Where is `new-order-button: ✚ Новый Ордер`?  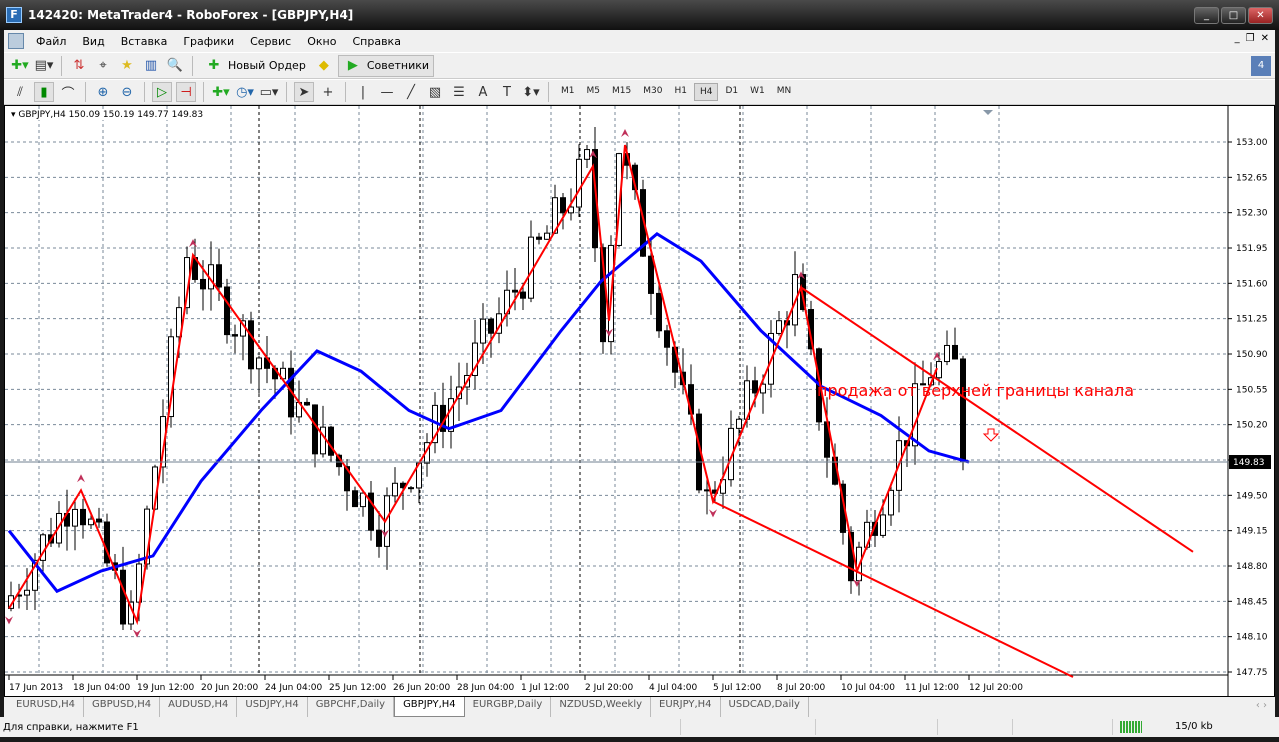
new-order-button: ✚ Новый Ордер is located at coordinates (255, 66).